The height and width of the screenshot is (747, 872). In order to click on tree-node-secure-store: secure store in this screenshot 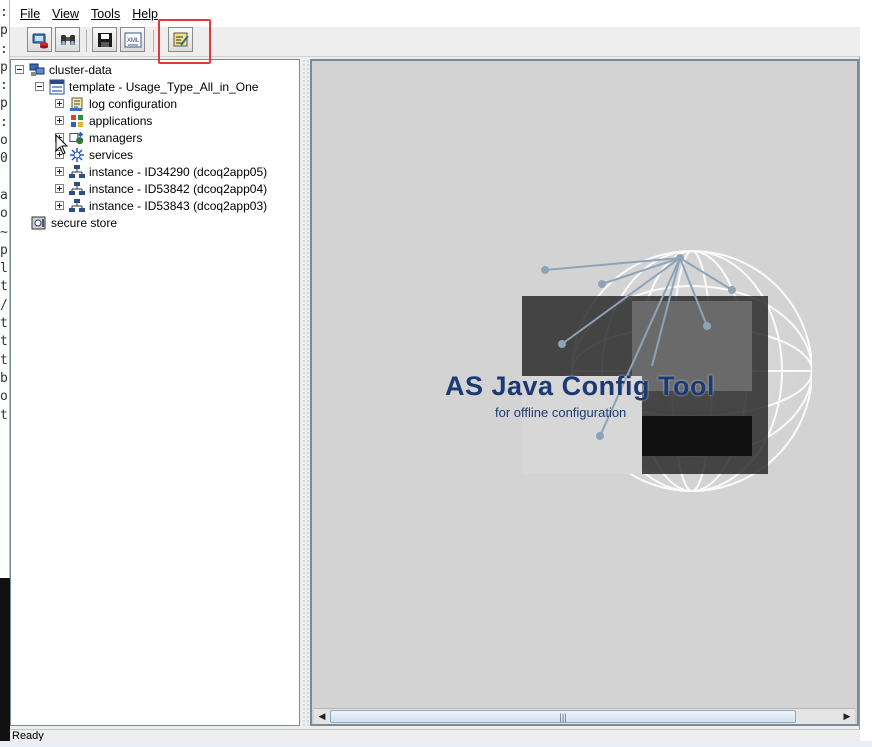, I will do `click(74, 222)`.